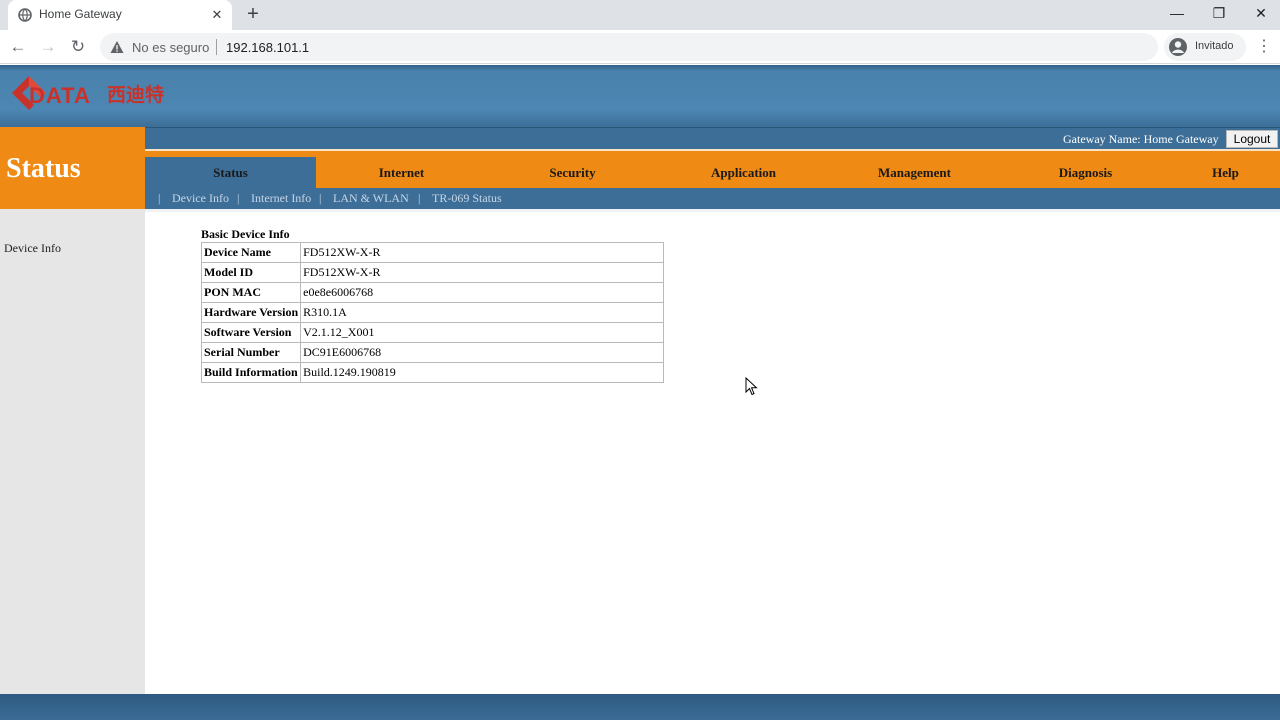 The image size is (1280, 720). What do you see at coordinates (200, 198) in the screenshot?
I see `subnav-device-info: Device Info` at bounding box center [200, 198].